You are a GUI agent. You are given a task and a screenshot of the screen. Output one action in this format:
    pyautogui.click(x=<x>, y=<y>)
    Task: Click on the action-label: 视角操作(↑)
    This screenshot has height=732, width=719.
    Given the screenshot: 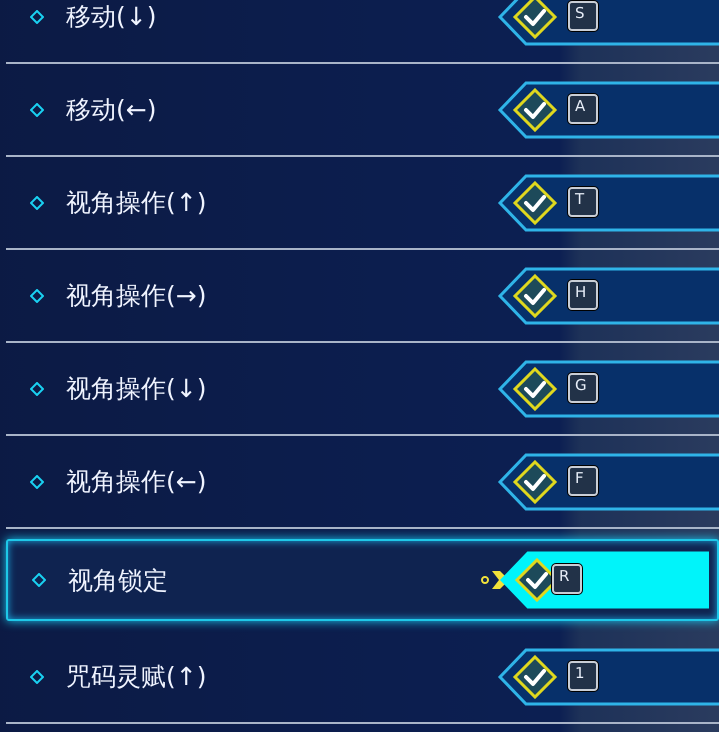 What is the action you would take?
    pyautogui.click(x=136, y=203)
    